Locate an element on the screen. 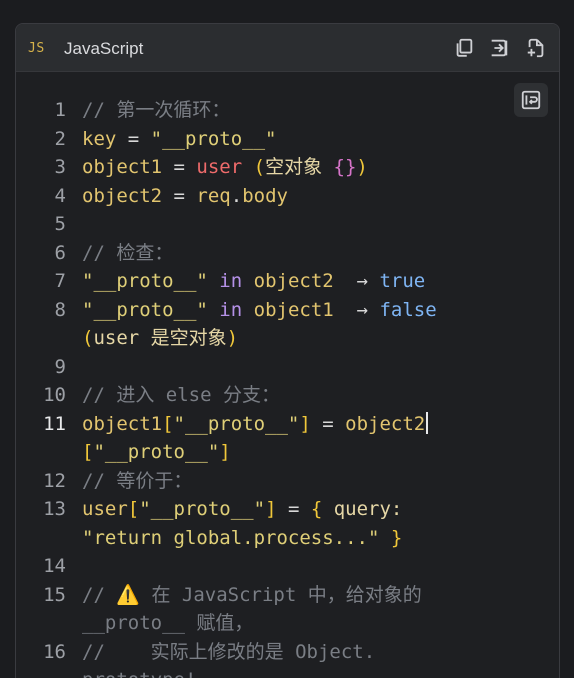 The height and width of the screenshot is (678, 574). line-number: 15 is located at coordinates (54, 594).